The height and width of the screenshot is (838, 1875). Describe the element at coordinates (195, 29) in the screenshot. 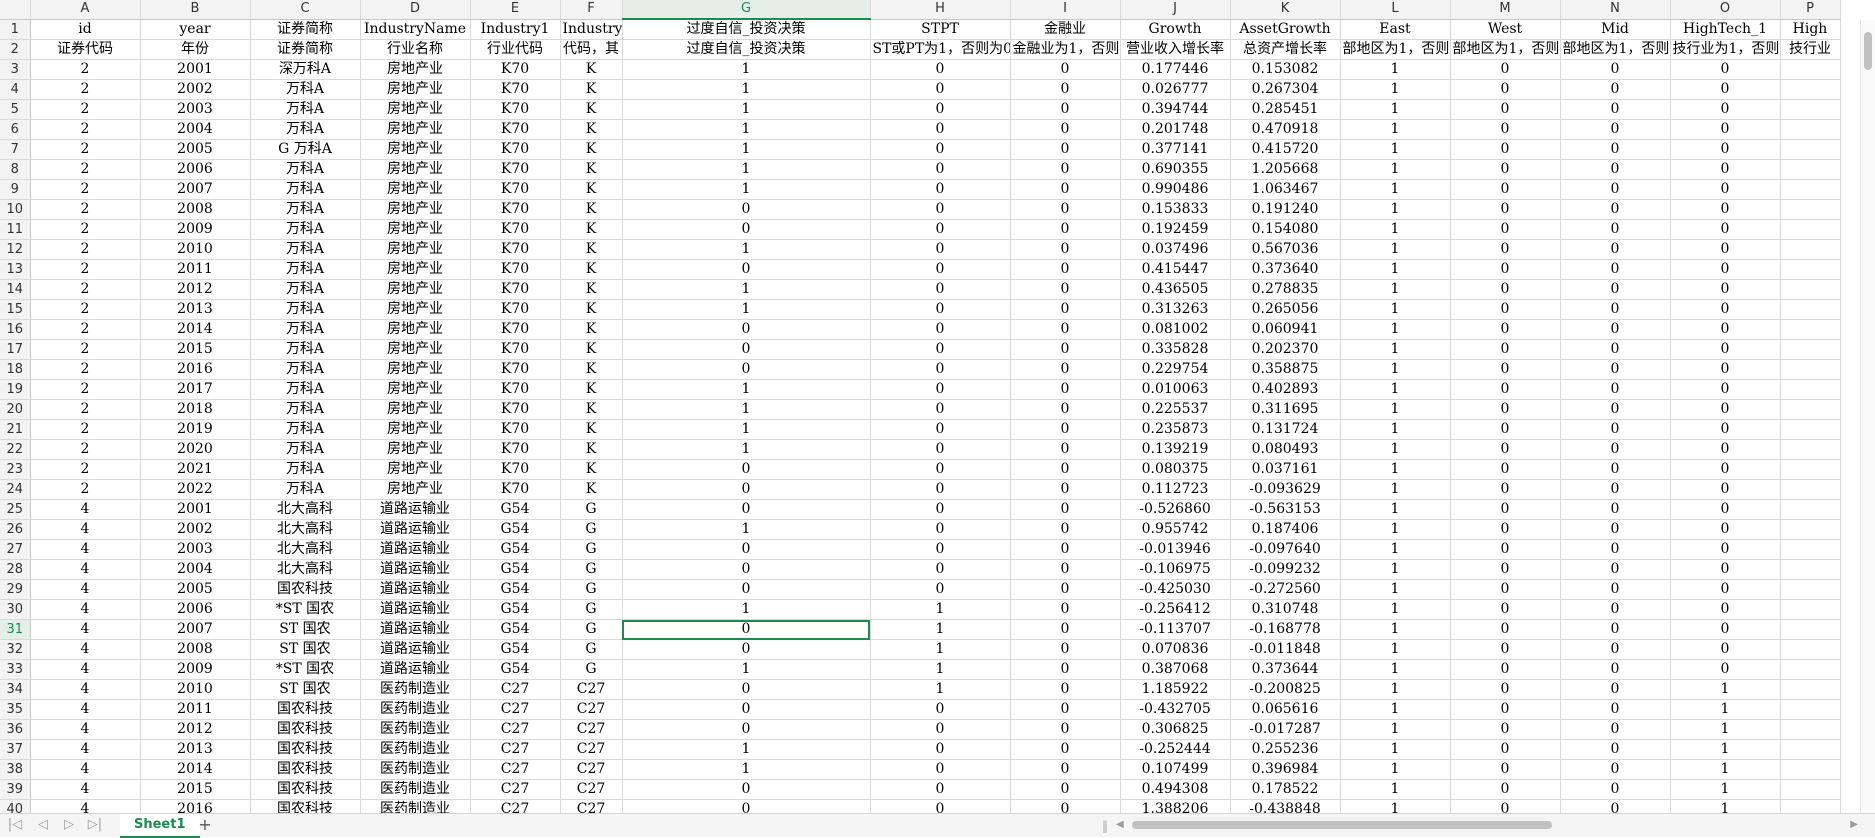

I see `cell: year` at that location.